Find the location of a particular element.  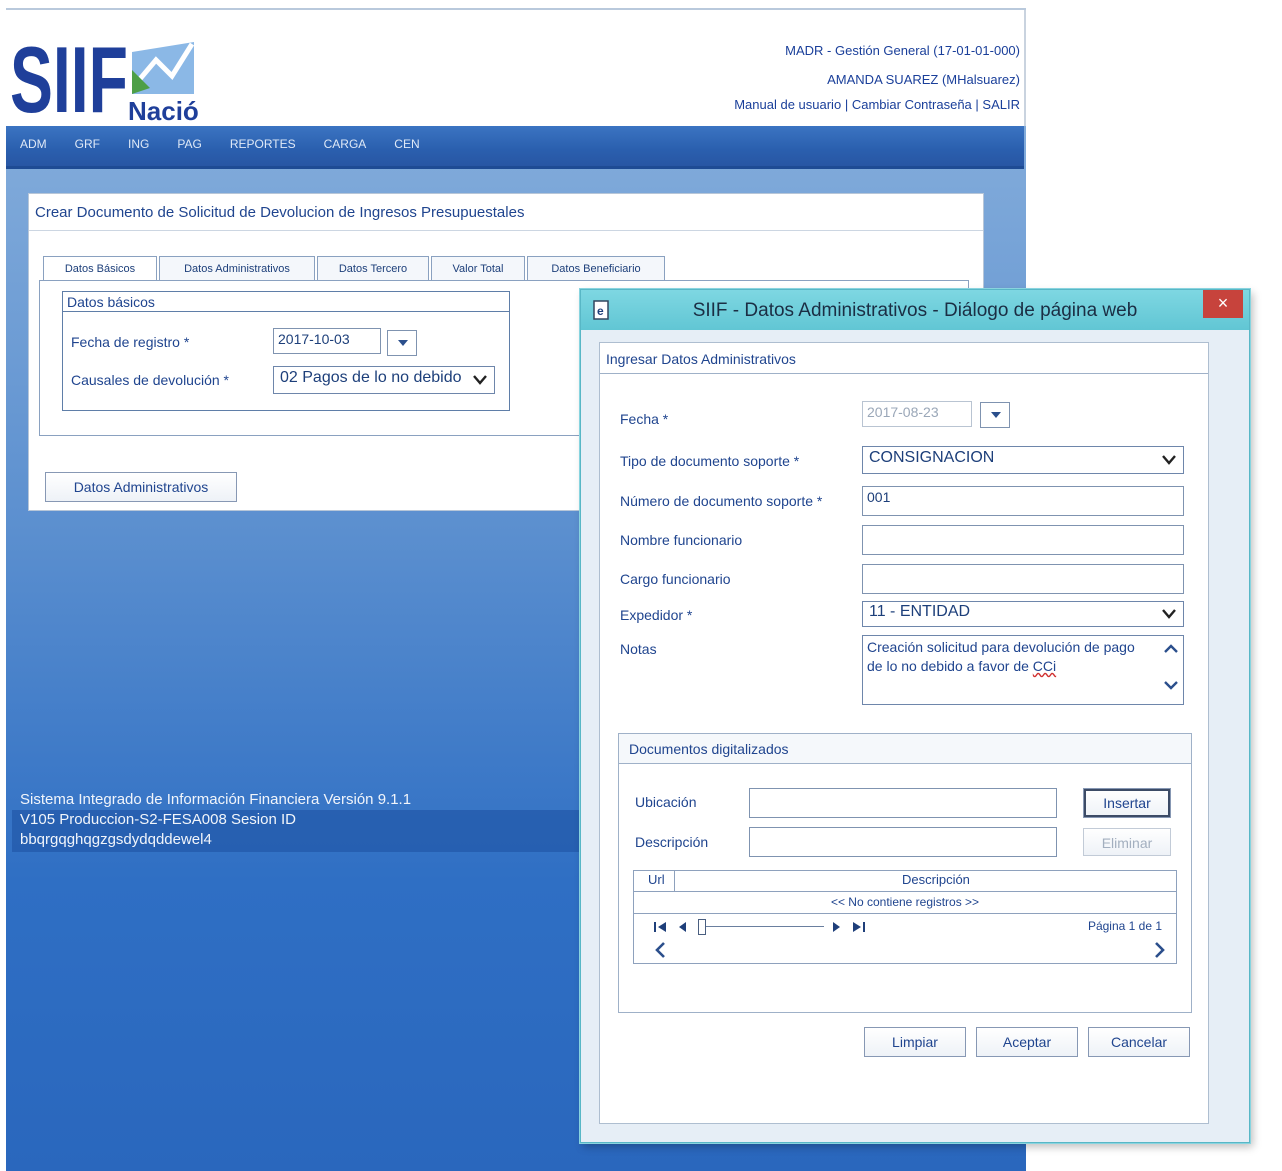

change-password-link: Cambiar Contraseña is located at coordinates (912, 104).